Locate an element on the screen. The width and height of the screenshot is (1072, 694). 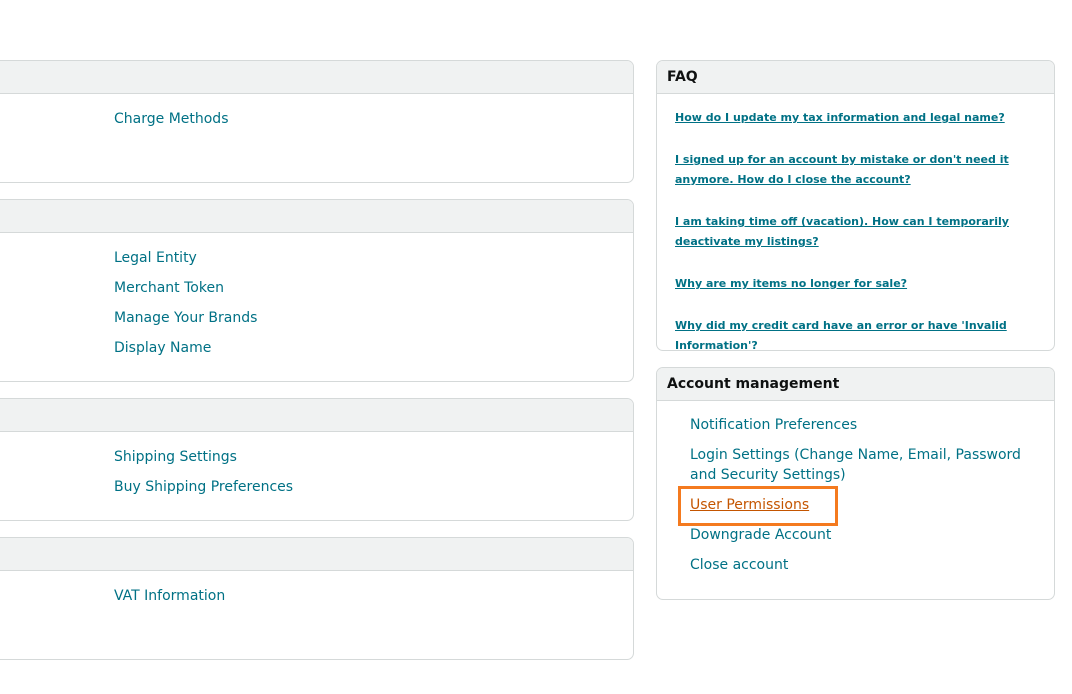
manage-your-brands-link: Manage Your Brands is located at coordinates (185, 318).